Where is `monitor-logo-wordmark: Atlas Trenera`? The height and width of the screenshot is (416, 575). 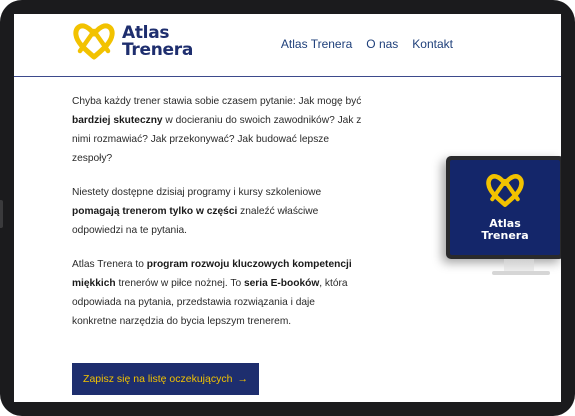 monitor-logo-wordmark: Atlas Trenera is located at coordinates (504, 230).